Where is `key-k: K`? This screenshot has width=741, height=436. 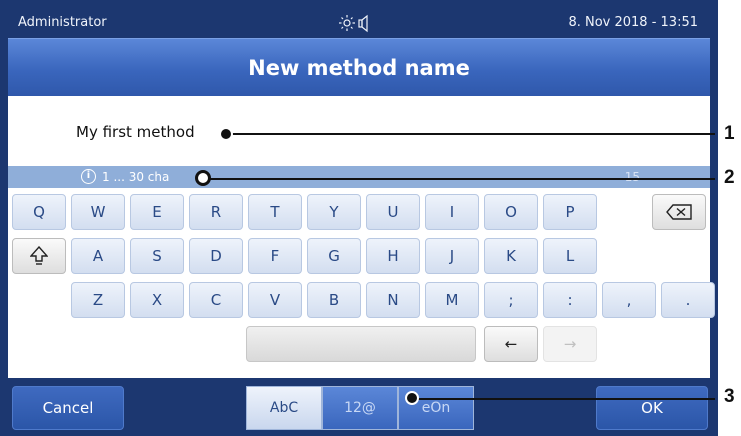 key-k: K is located at coordinates (511, 256).